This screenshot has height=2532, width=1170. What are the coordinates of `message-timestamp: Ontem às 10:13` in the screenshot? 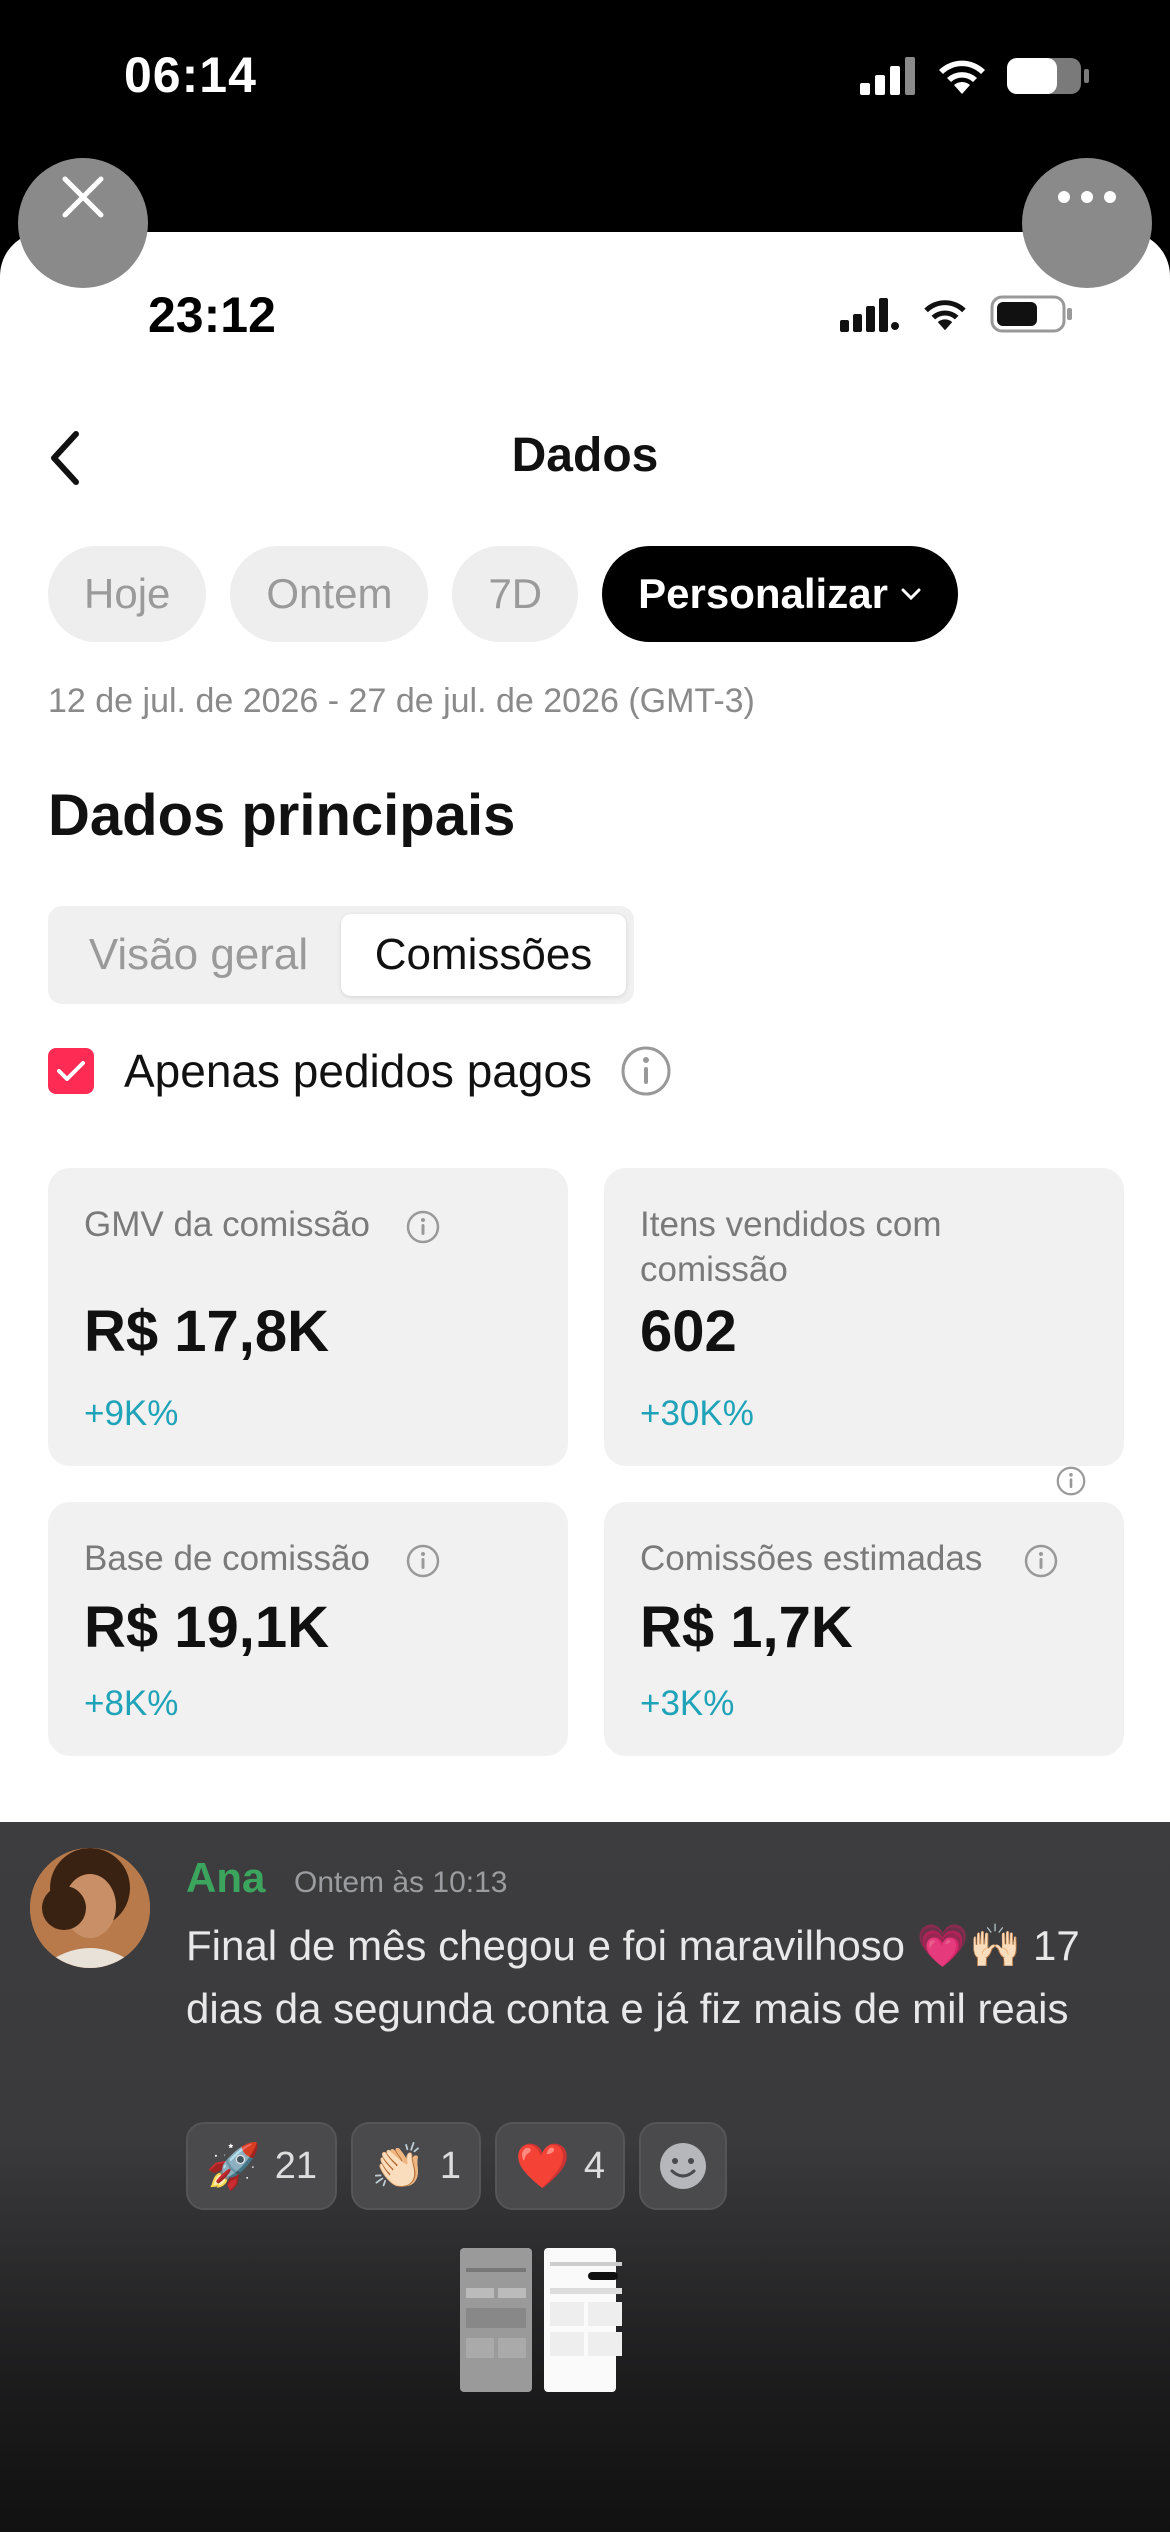 It's located at (401, 1882).